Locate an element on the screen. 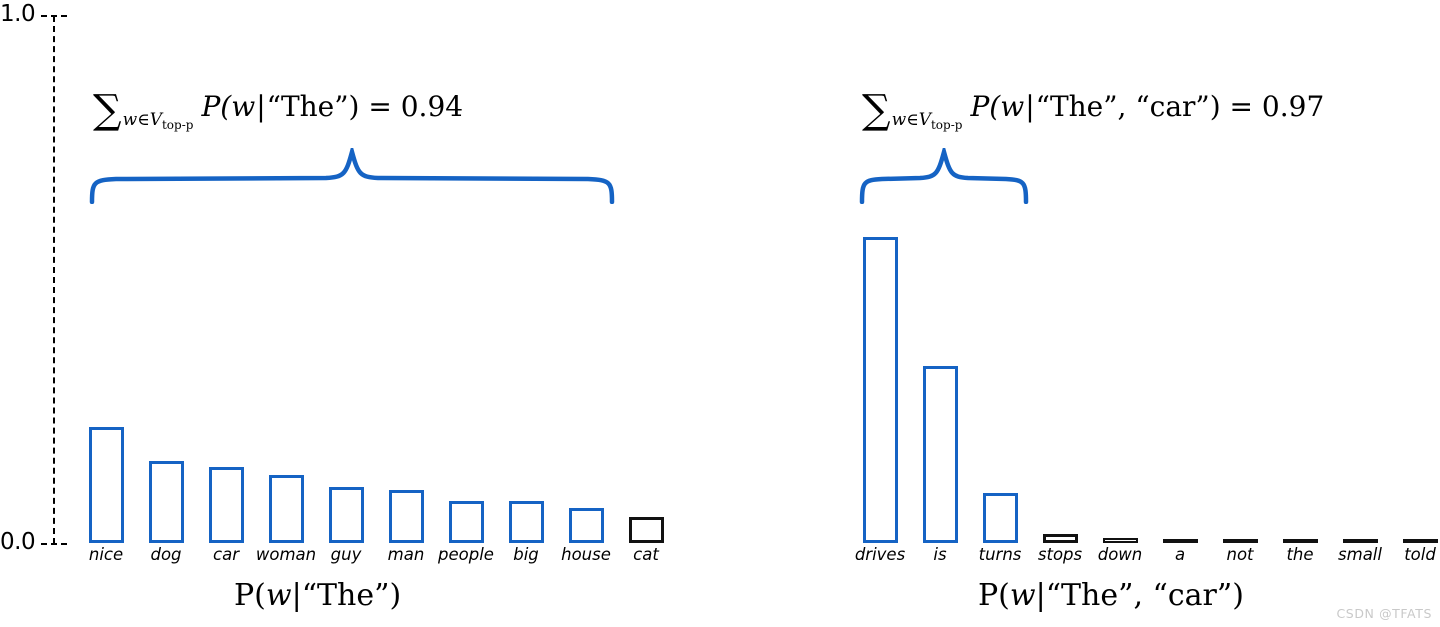  bar-slot: turns is located at coordinates (1011, 388).